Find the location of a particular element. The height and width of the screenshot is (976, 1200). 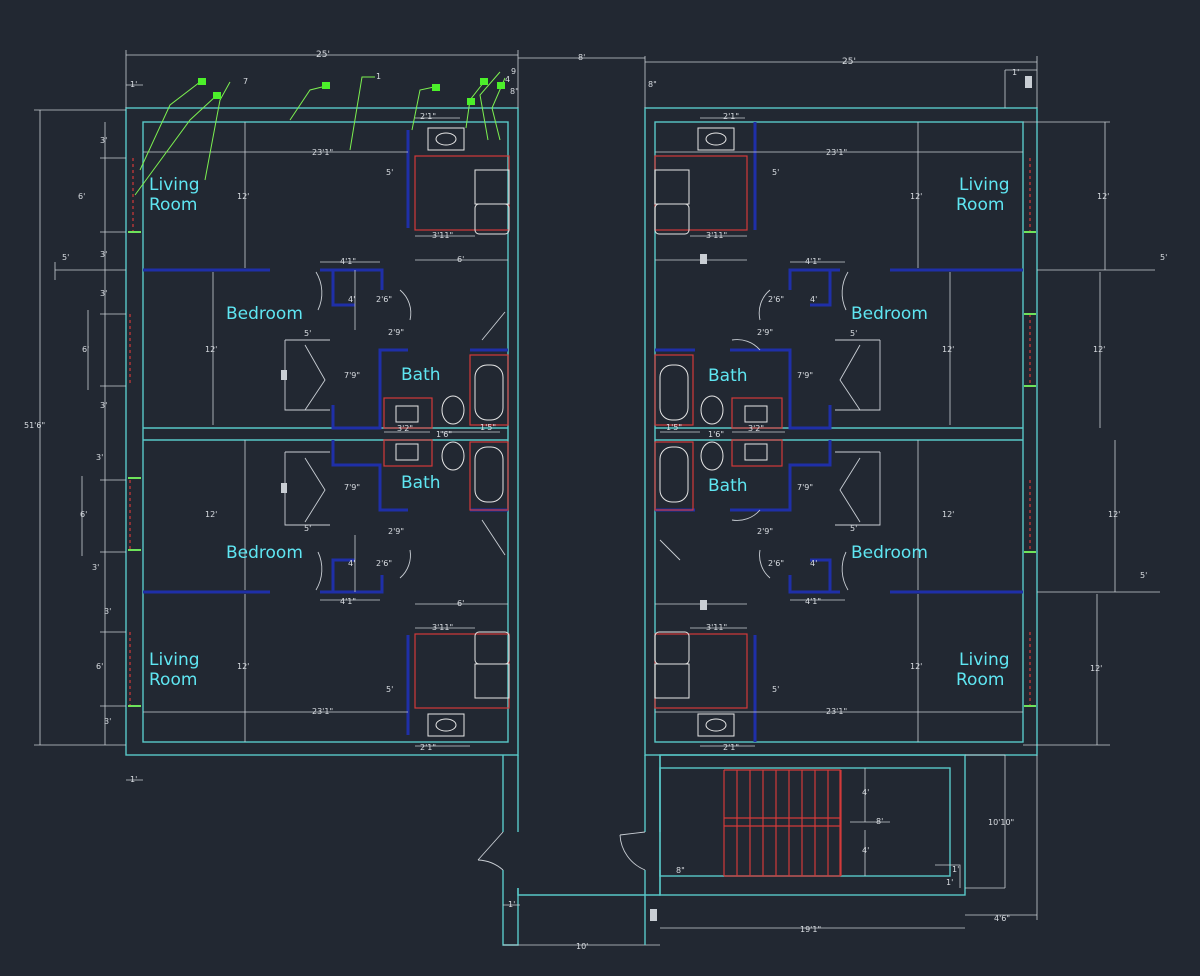

dim-4-closet-tr: 4' is located at coordinates (813, 299).